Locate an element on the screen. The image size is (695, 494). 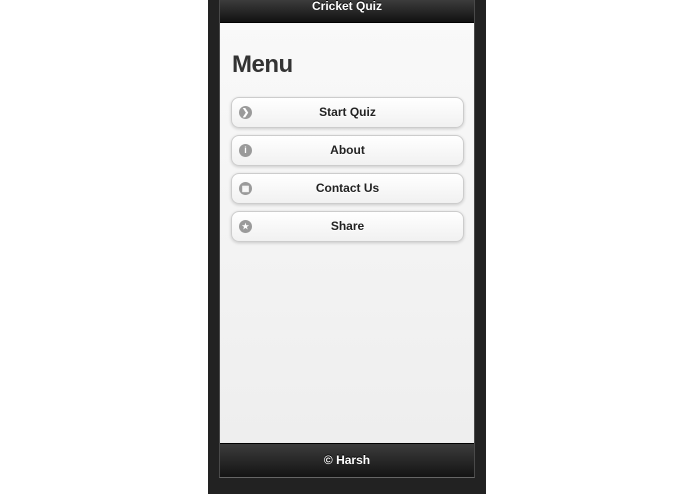
footer-bar: © Harsh is located at coordinates (347, 460).